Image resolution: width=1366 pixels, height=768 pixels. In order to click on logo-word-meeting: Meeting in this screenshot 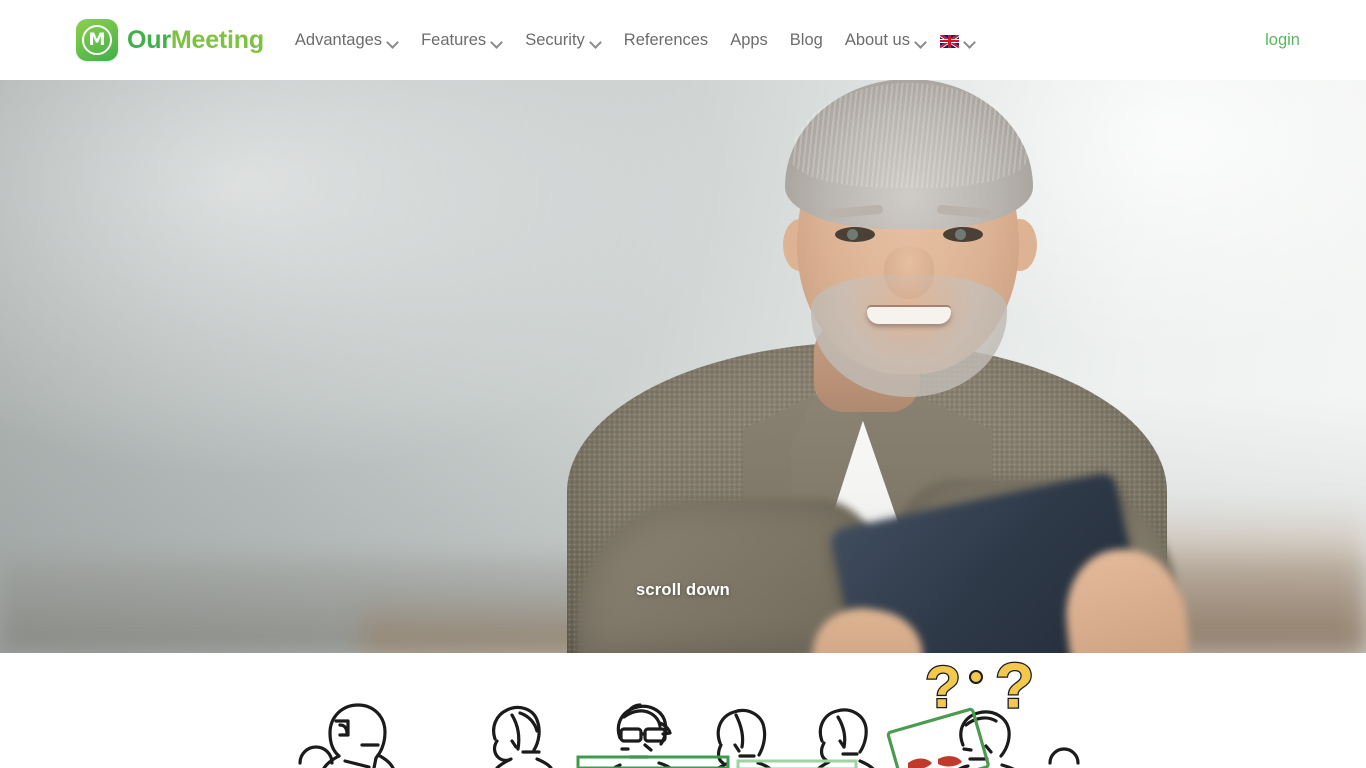, I will do `click(217, 39)`.